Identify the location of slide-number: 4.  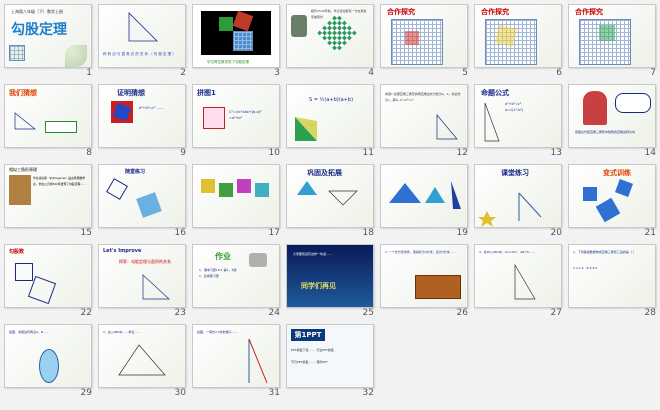
(371, 73).